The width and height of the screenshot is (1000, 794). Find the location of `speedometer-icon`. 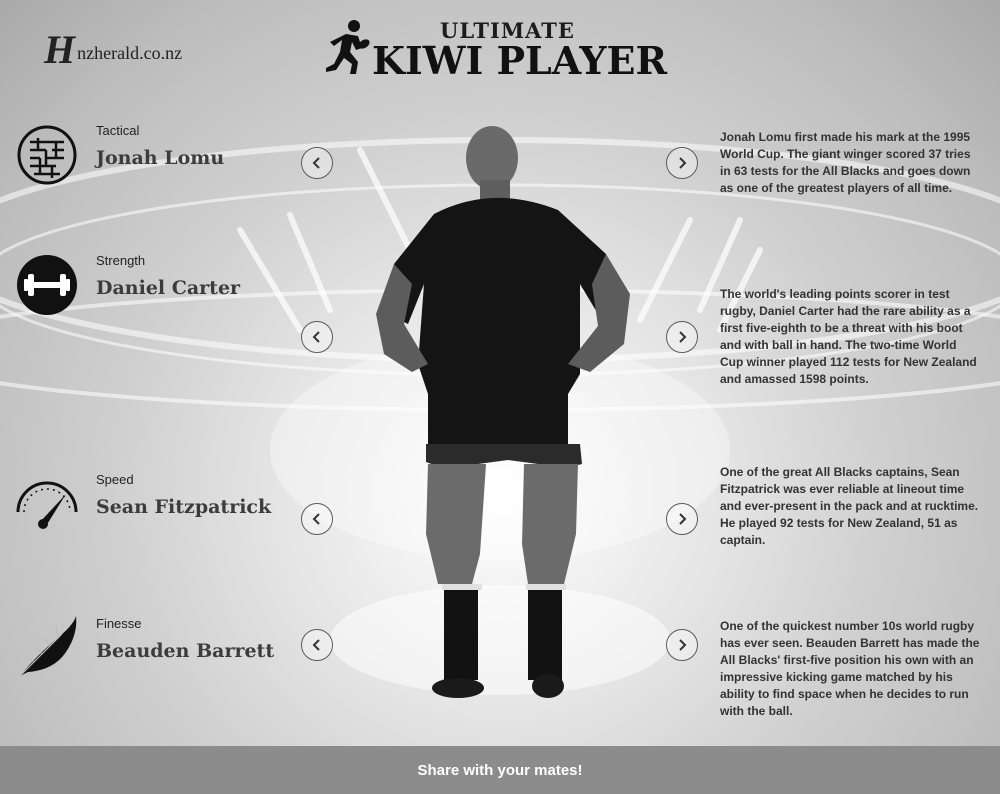

speedometer-icon is located at coordinates (47, 505).